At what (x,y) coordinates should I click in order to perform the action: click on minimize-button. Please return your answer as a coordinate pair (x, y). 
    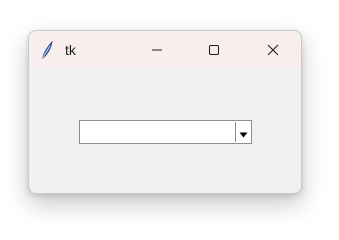
    Looking at the image, I should click on (157, 50).